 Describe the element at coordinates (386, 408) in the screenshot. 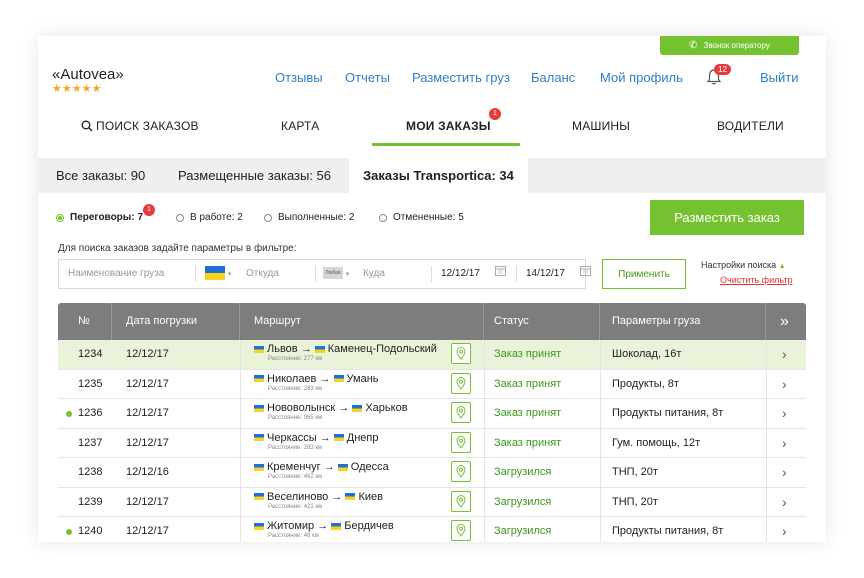

I see `route-to: Харьков` at that location.